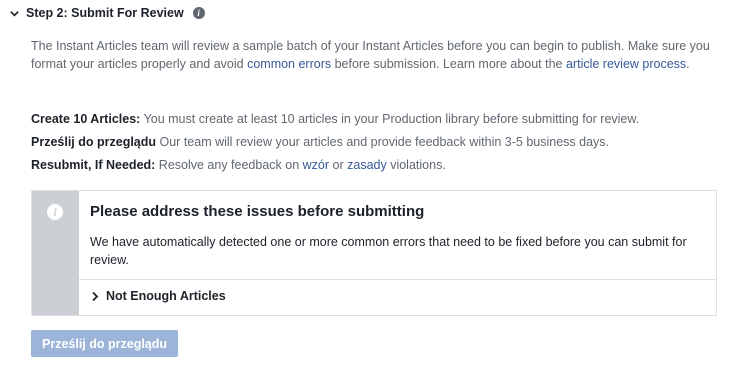 The image size is (730, 377). I want to click on submit-for-review-button: Prześlij do przeglądu, so click(105, 343).